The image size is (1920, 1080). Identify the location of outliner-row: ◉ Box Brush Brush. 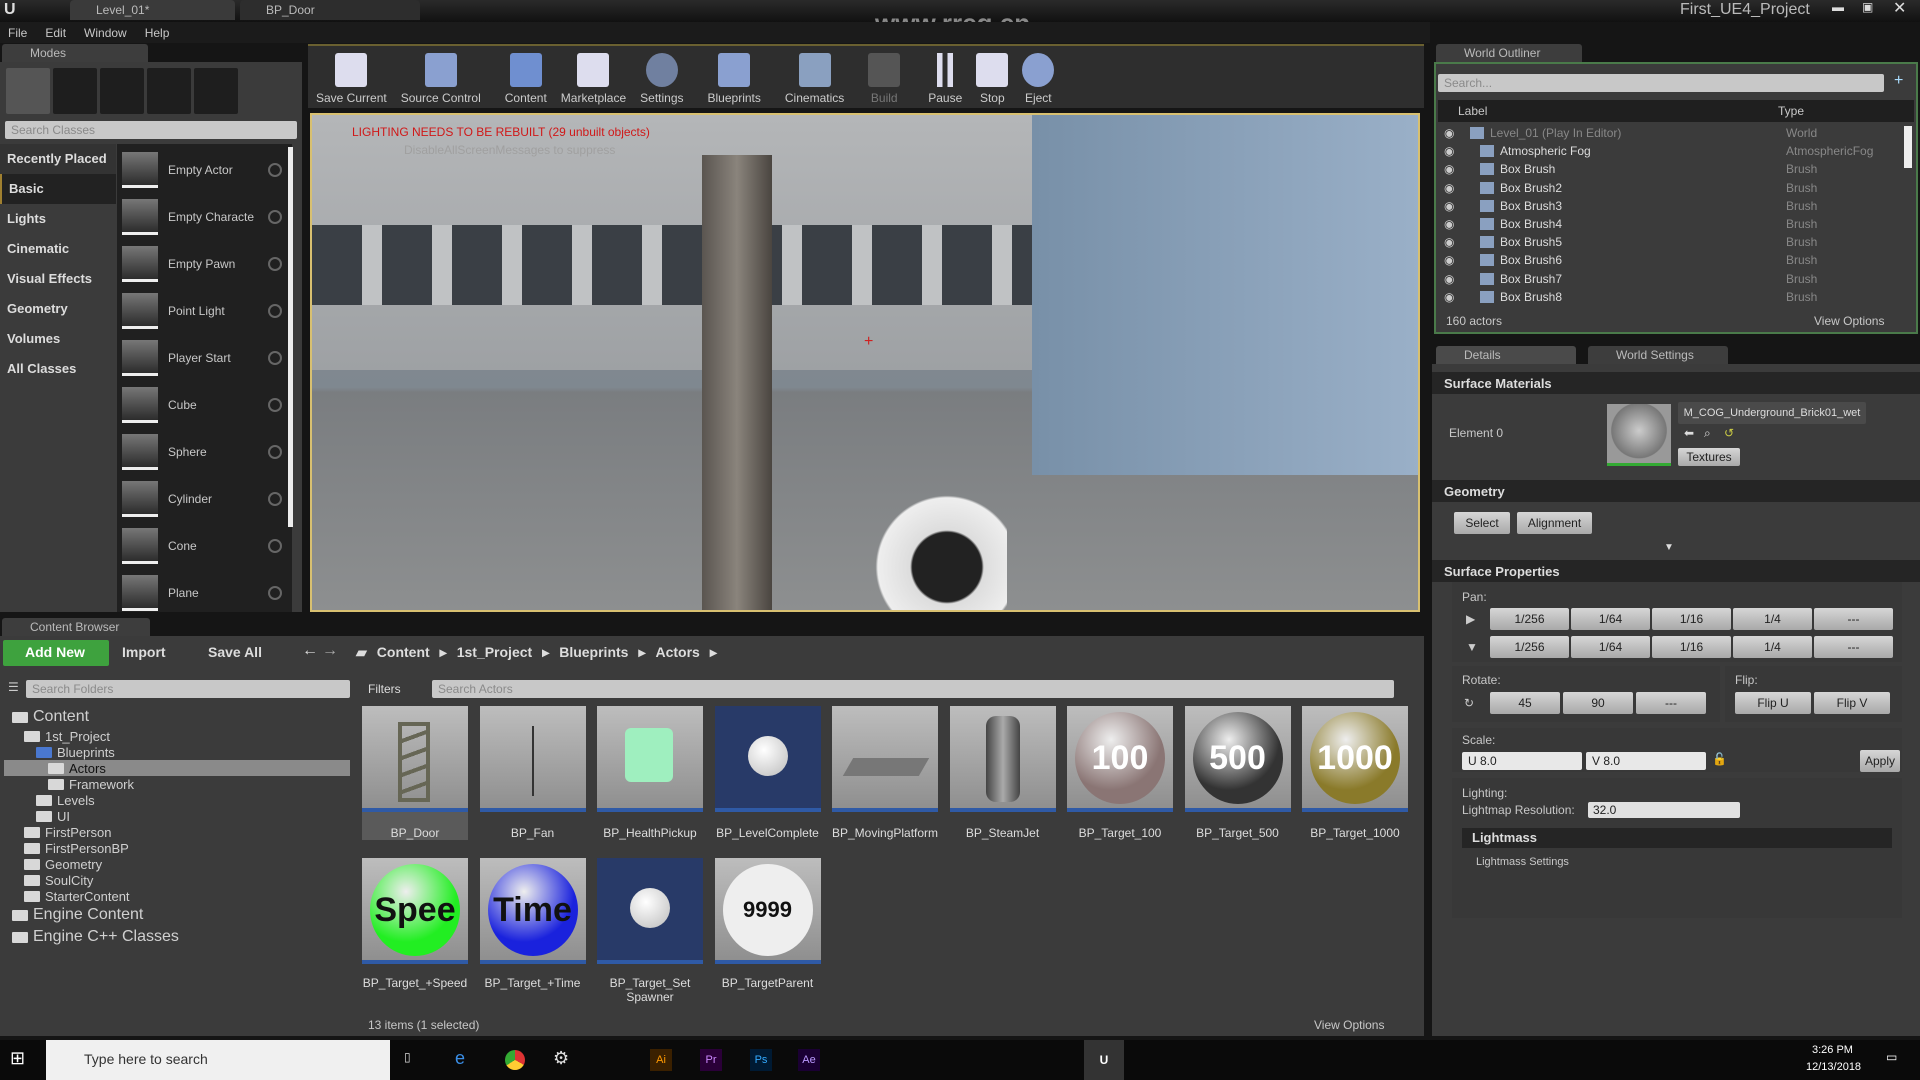
(1668, 169).